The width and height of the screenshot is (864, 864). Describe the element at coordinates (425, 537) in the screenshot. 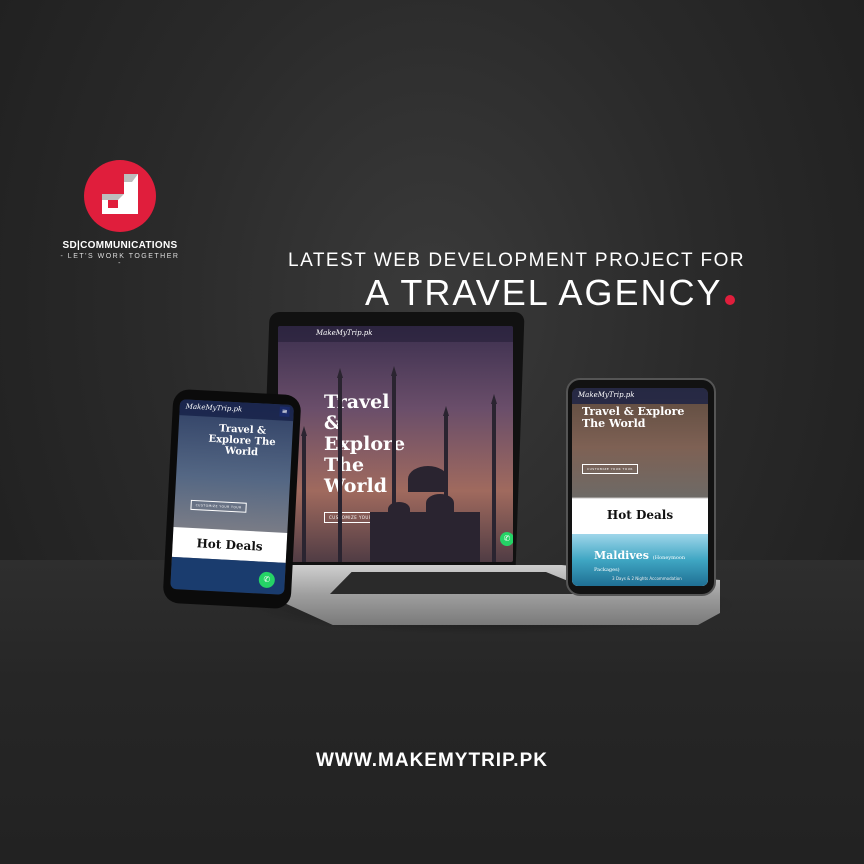

I see `mosque-body` at that location.